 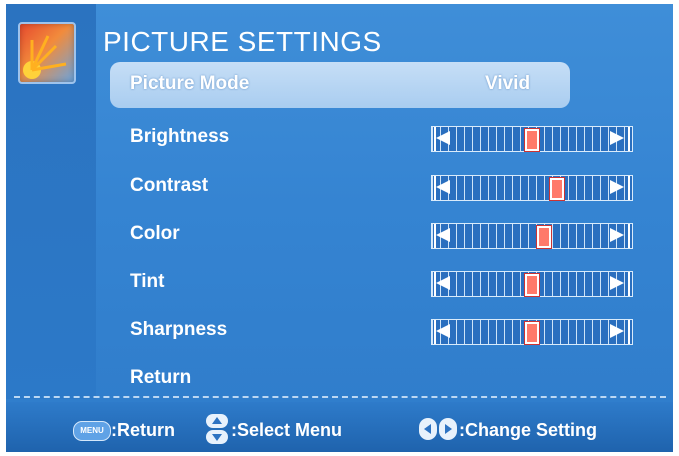 What do you see at coordinates (147, 281) in the screenshot?
I see `menu-row-label: Tint` at bounding box center [147, 281].